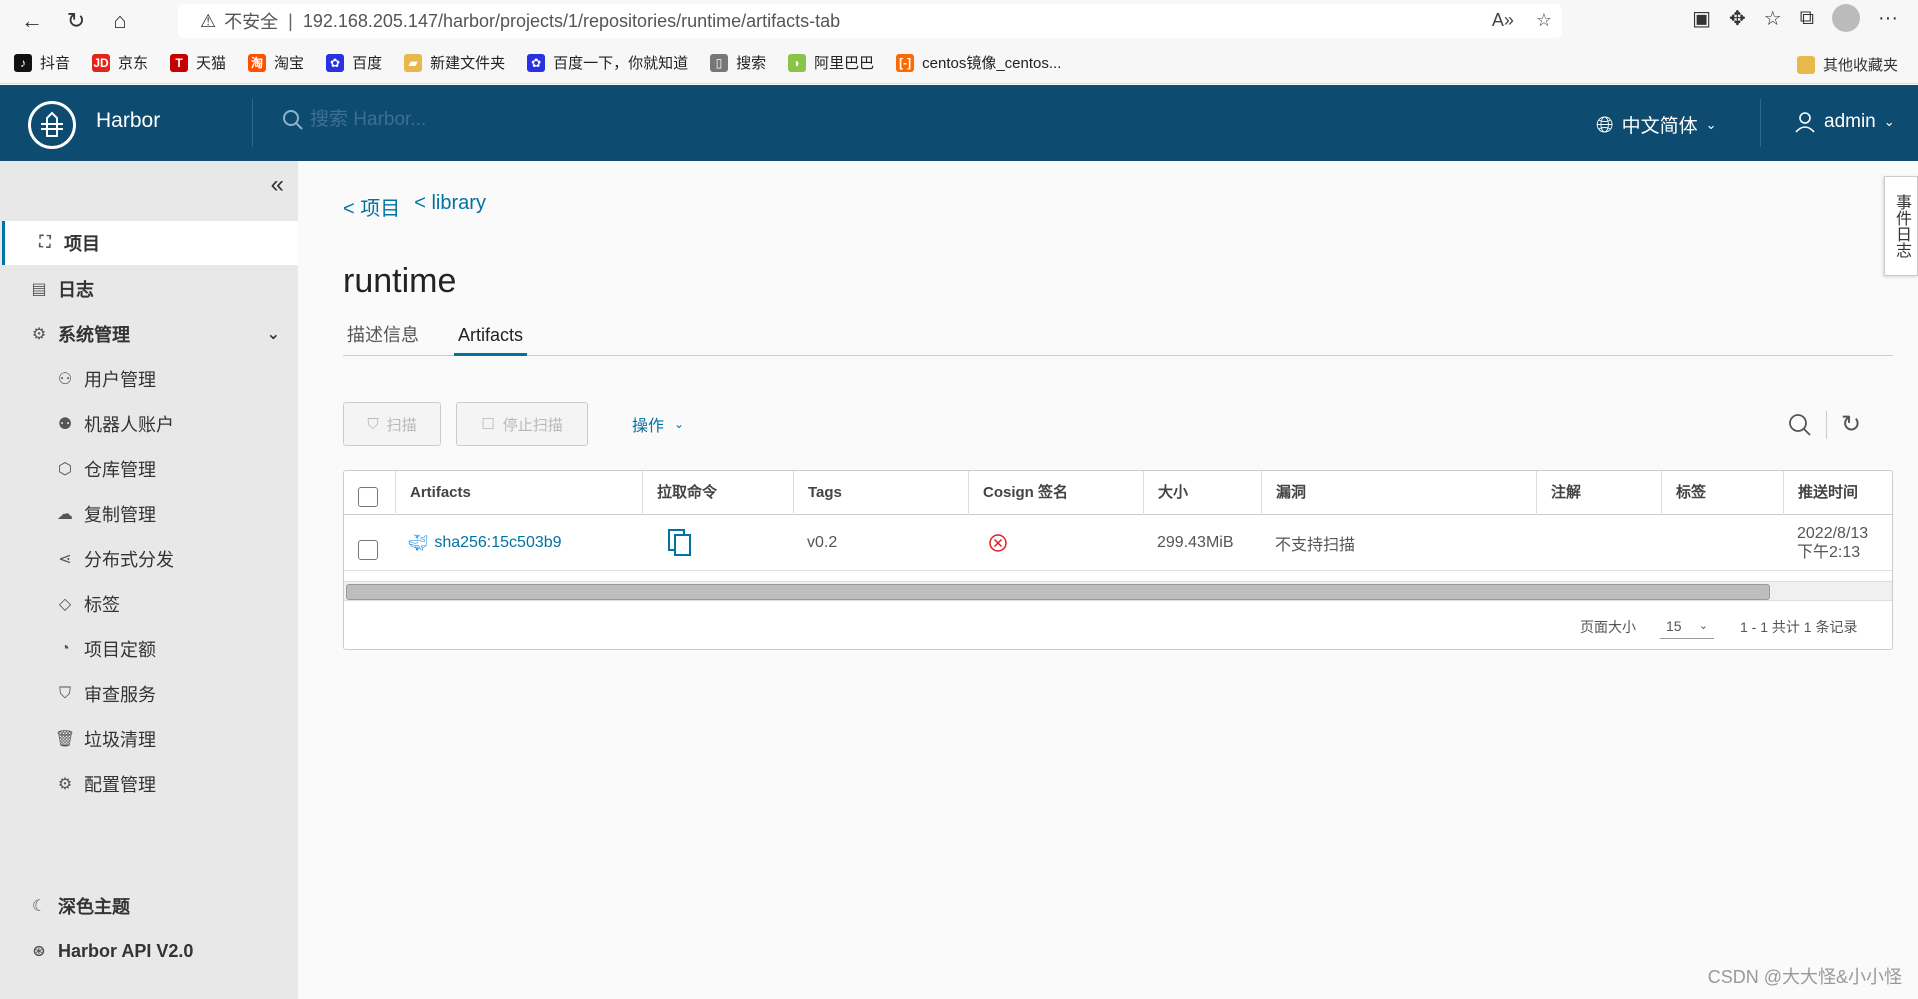 The image size is (1918, 999). I want to click on home-icon: ⌂, so click(120, 21).